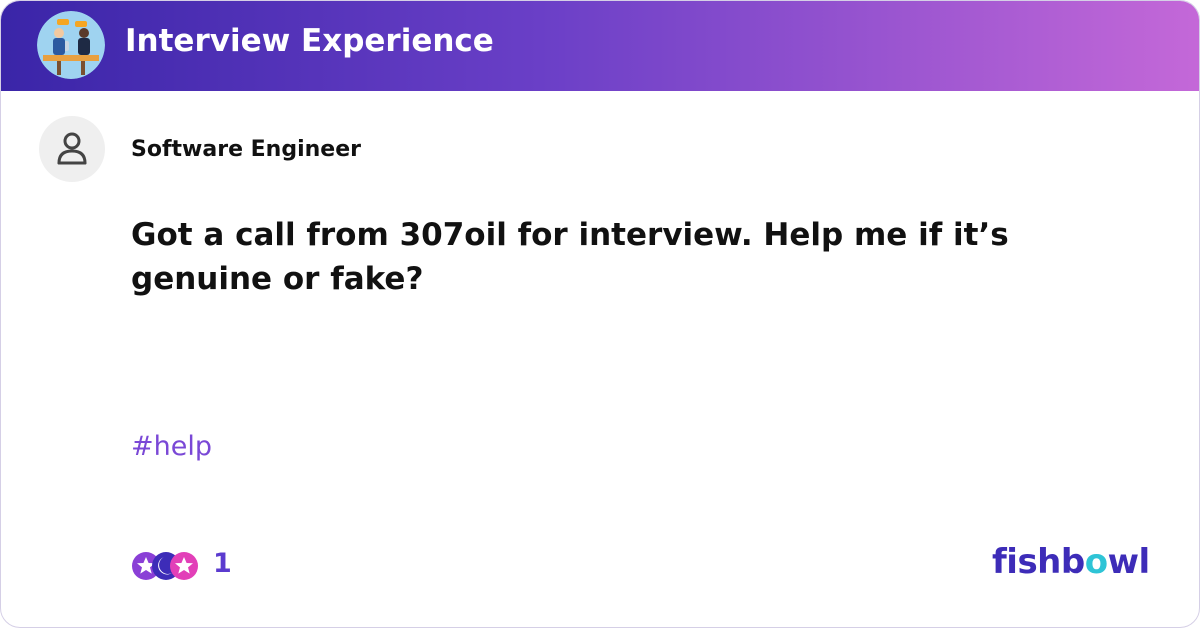 This screenshot has height=628, width=1200. What do you see at coordinates (1038, 562) in the screenshot?
I see `brand-text-prefix: fishb` at bounding box center [1038, 562].